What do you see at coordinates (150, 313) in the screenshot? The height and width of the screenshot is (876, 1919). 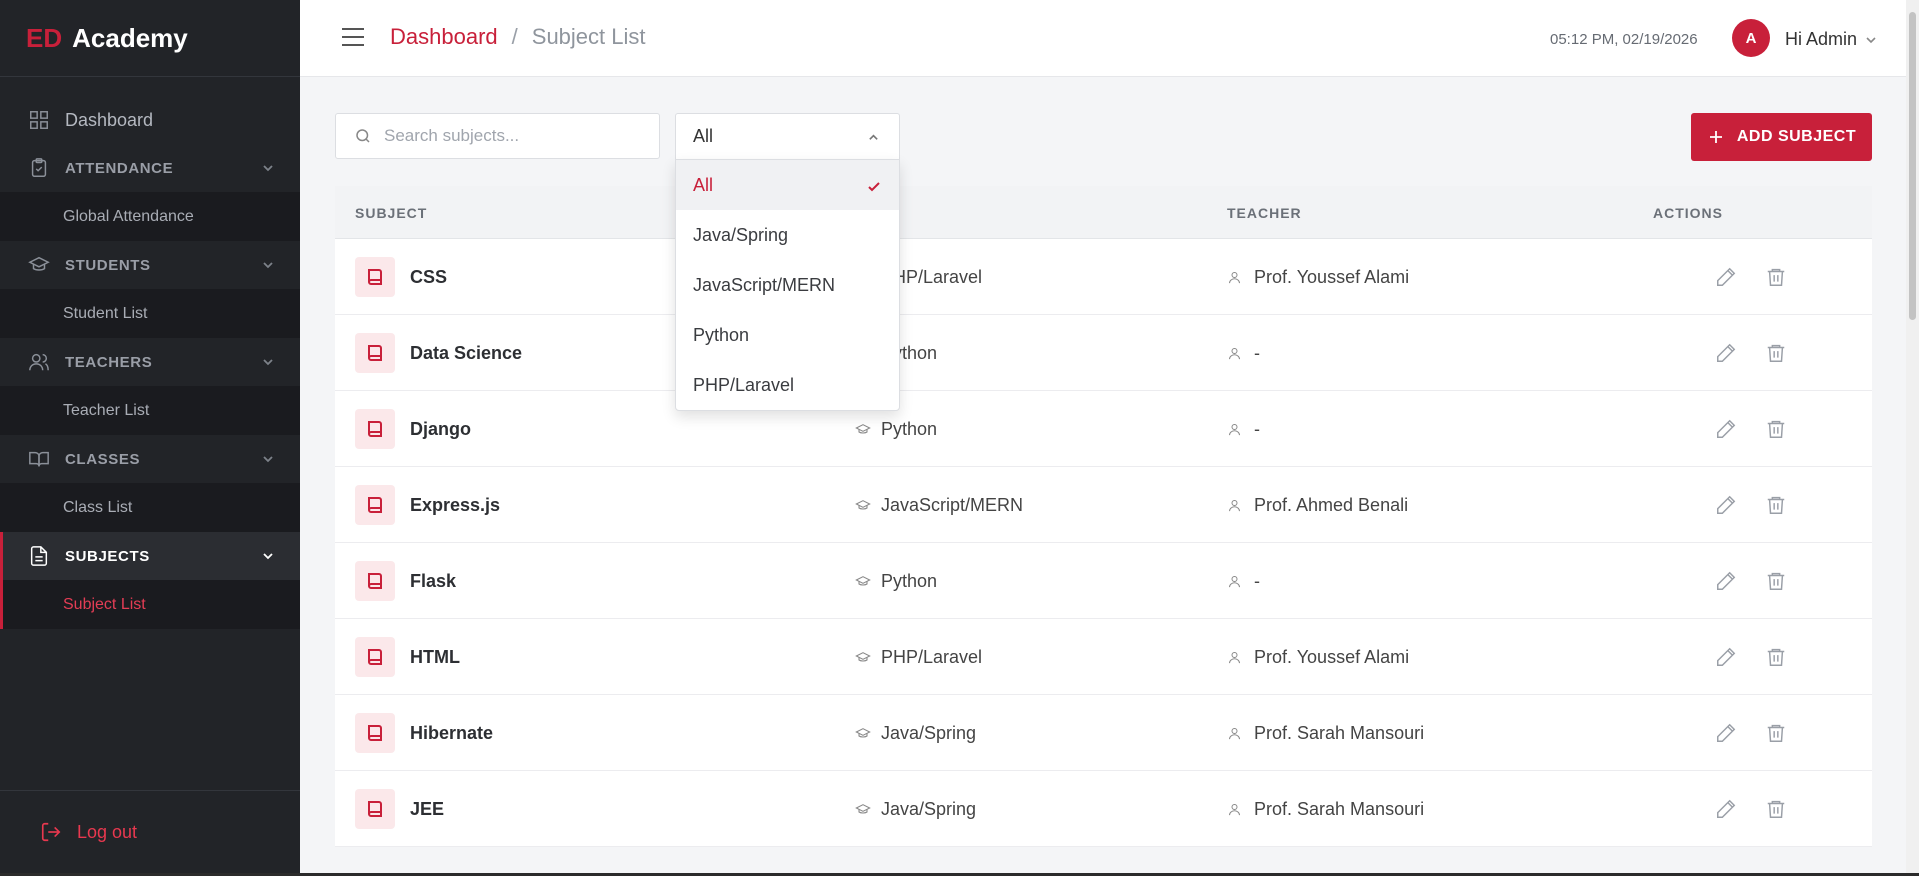 I see `sidebar-subitem-student-list: Student List` at bounding box center [150, 313].